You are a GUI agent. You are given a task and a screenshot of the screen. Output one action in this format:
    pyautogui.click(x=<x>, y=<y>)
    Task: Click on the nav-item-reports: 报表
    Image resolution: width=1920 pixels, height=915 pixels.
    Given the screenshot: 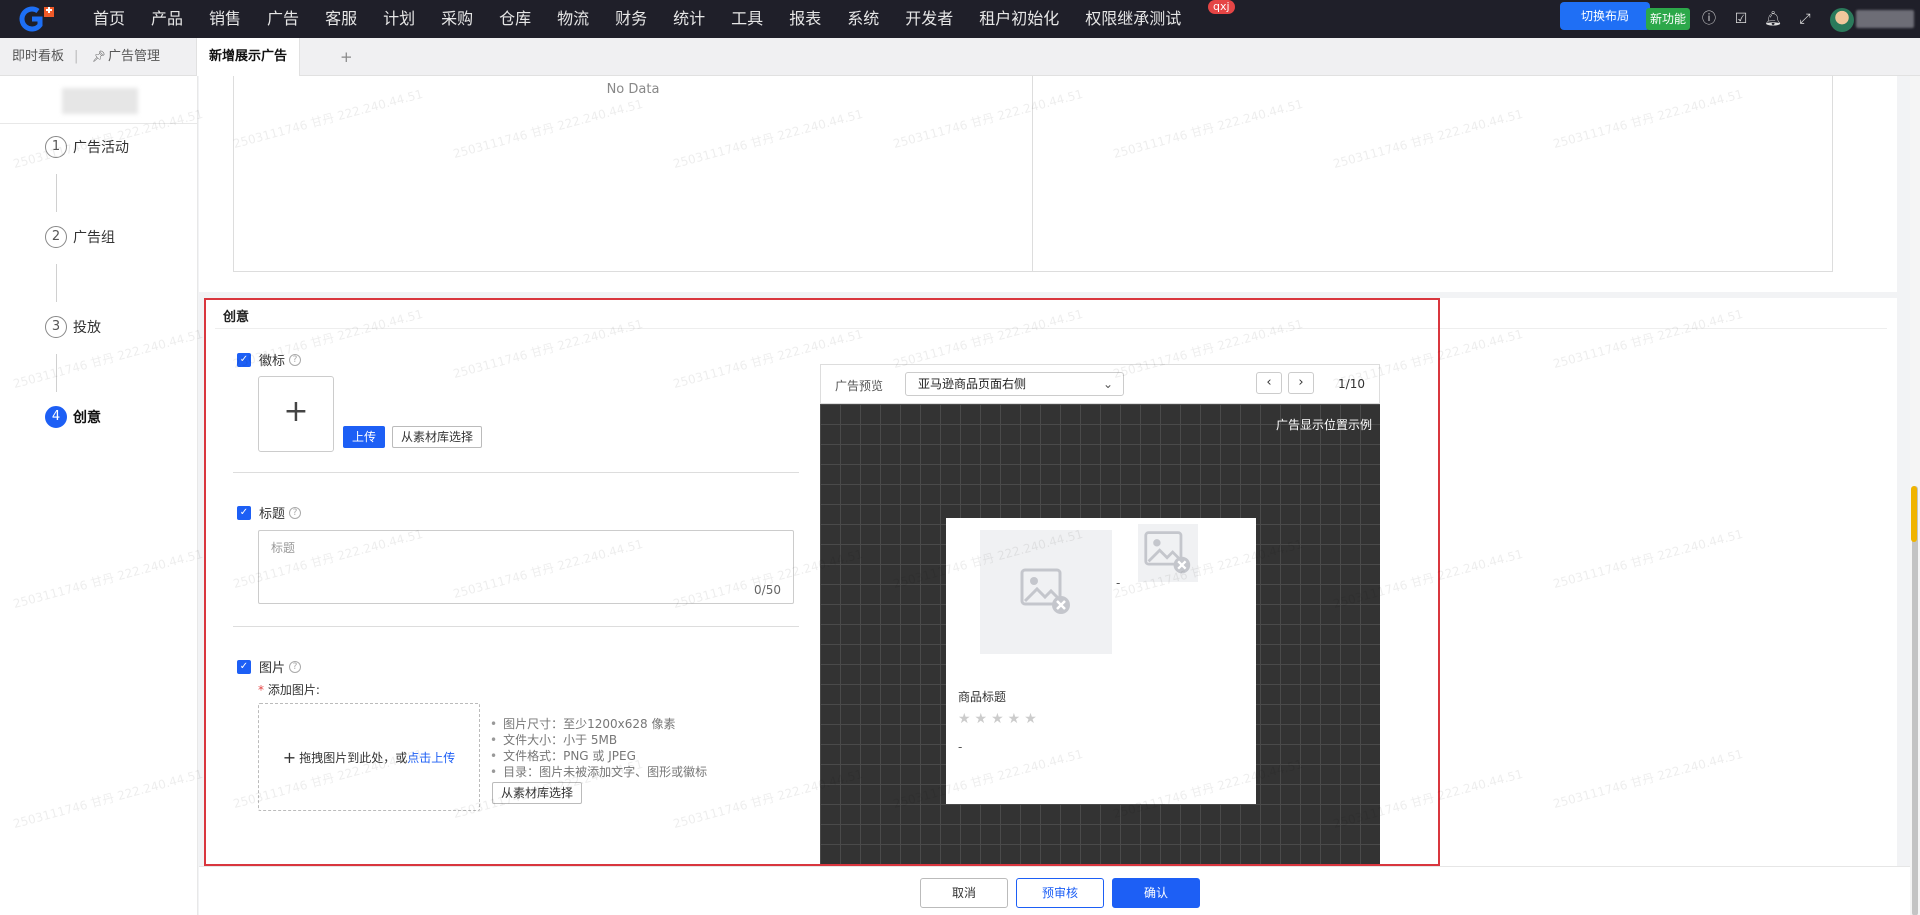 What is the action you would take?
    pyautogui.click(x=805, y=19)
    